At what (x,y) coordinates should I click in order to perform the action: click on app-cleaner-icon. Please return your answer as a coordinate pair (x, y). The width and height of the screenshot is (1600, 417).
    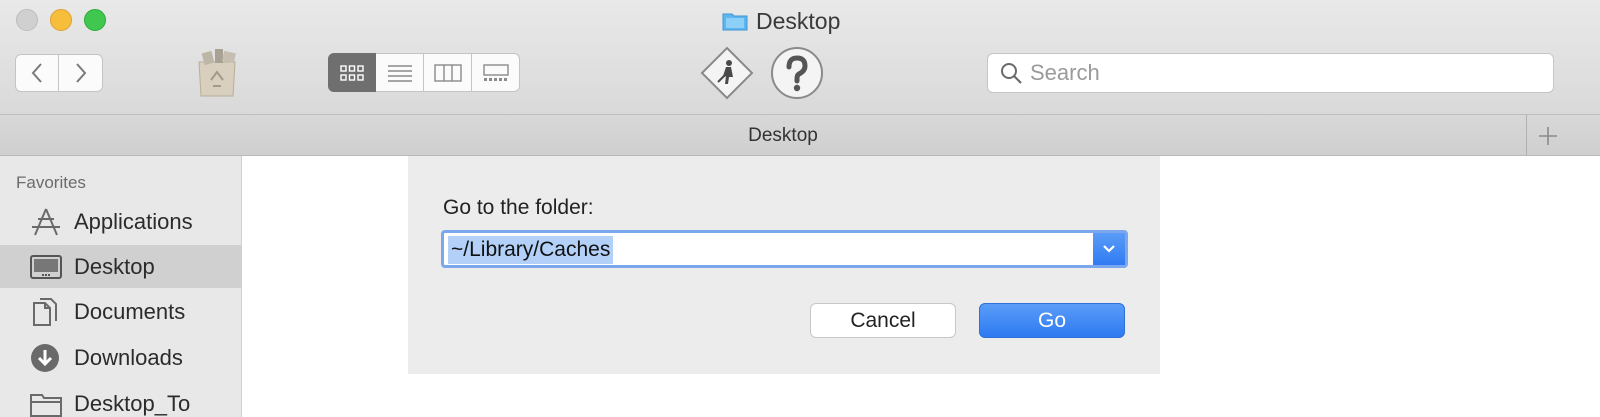
    Looking at the image, I should click on (217, 72).